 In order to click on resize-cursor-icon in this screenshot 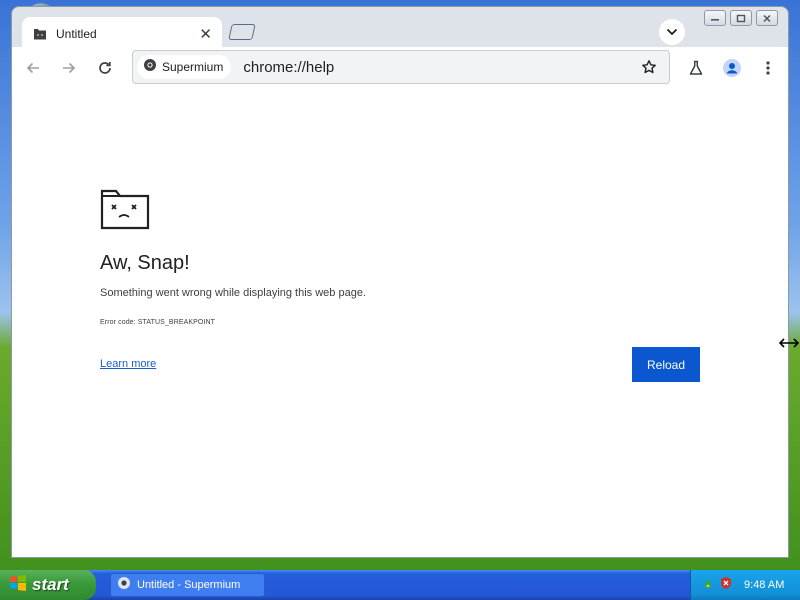, I will do `click(789, 343)`.